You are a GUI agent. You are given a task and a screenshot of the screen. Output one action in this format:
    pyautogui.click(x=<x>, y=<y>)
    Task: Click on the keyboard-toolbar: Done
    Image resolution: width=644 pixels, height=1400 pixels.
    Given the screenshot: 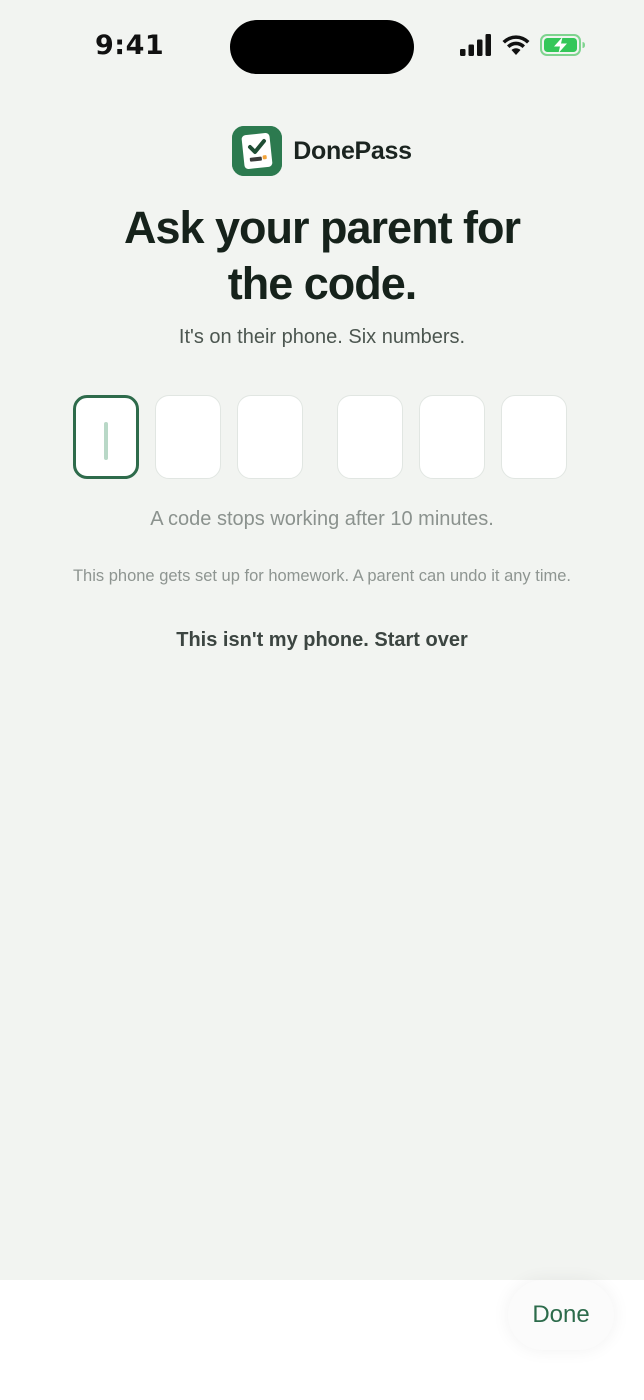 What is the action you would take?
    pyautogui.click(x=322, y=1340)
    